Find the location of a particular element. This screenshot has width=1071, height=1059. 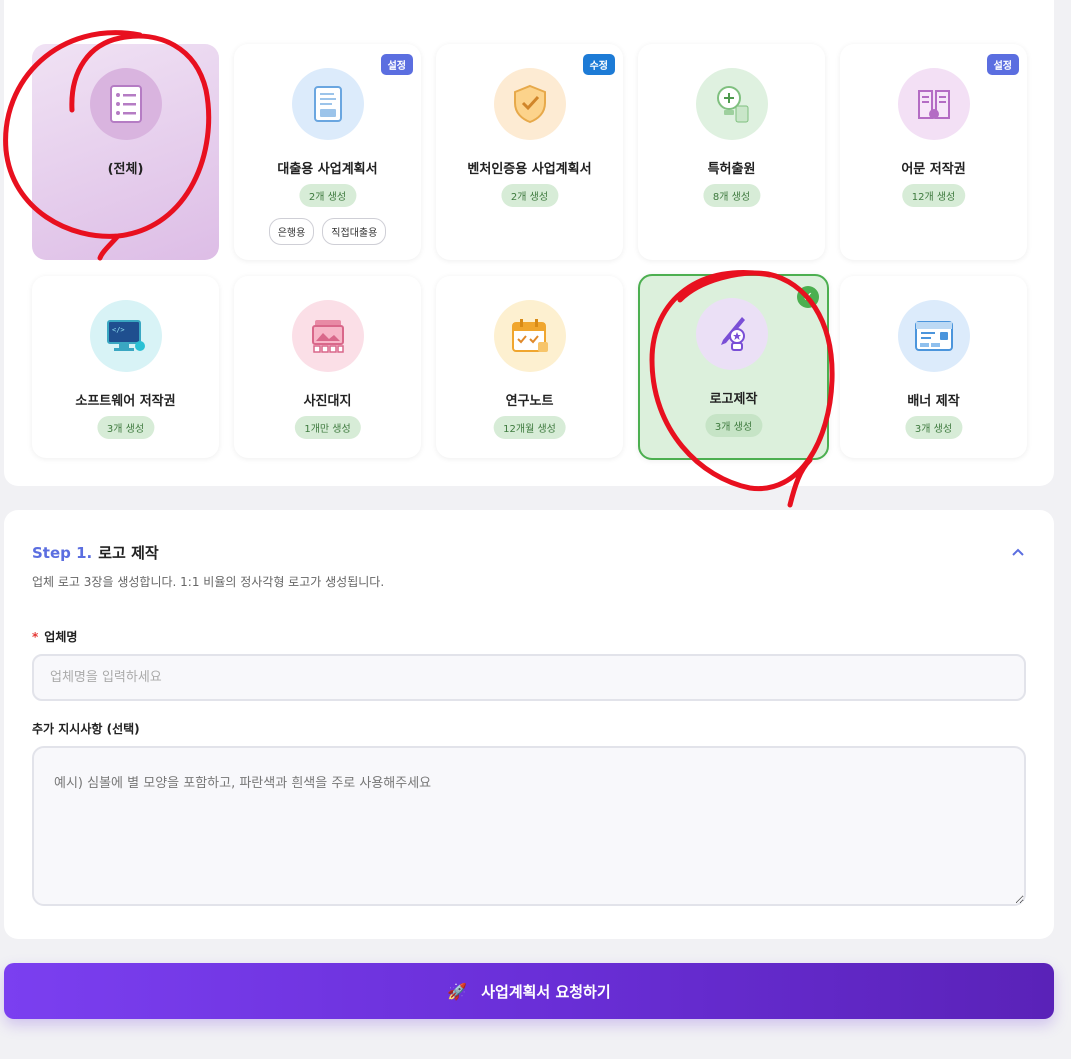

card-title: 어문 저작권 is located at coordinates (933, 169).